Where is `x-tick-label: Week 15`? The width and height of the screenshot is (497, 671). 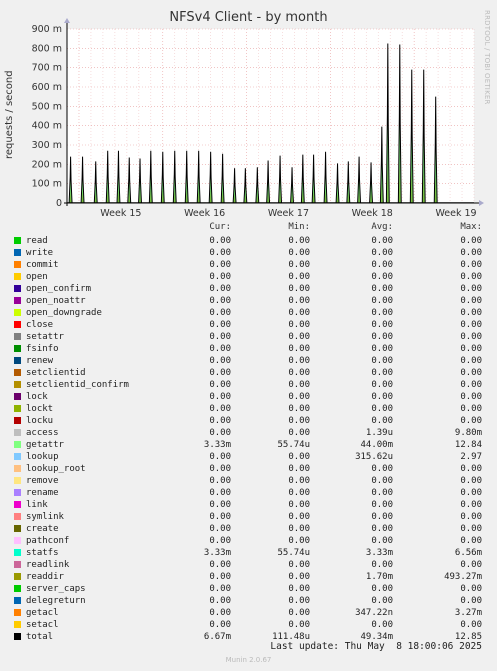 x-tick-label: Week 15 is located at coordinates (120, 213).